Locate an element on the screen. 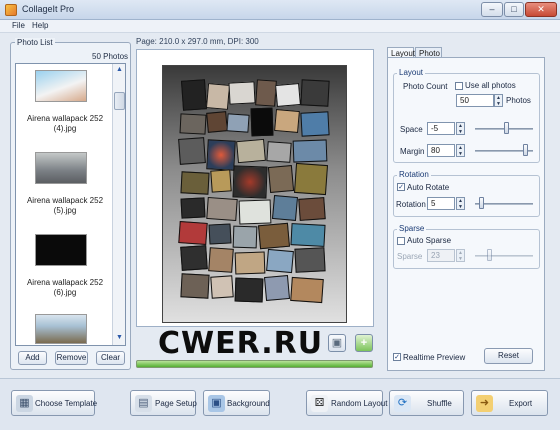  maximize-button: □ is located at coordinates (514, 9).